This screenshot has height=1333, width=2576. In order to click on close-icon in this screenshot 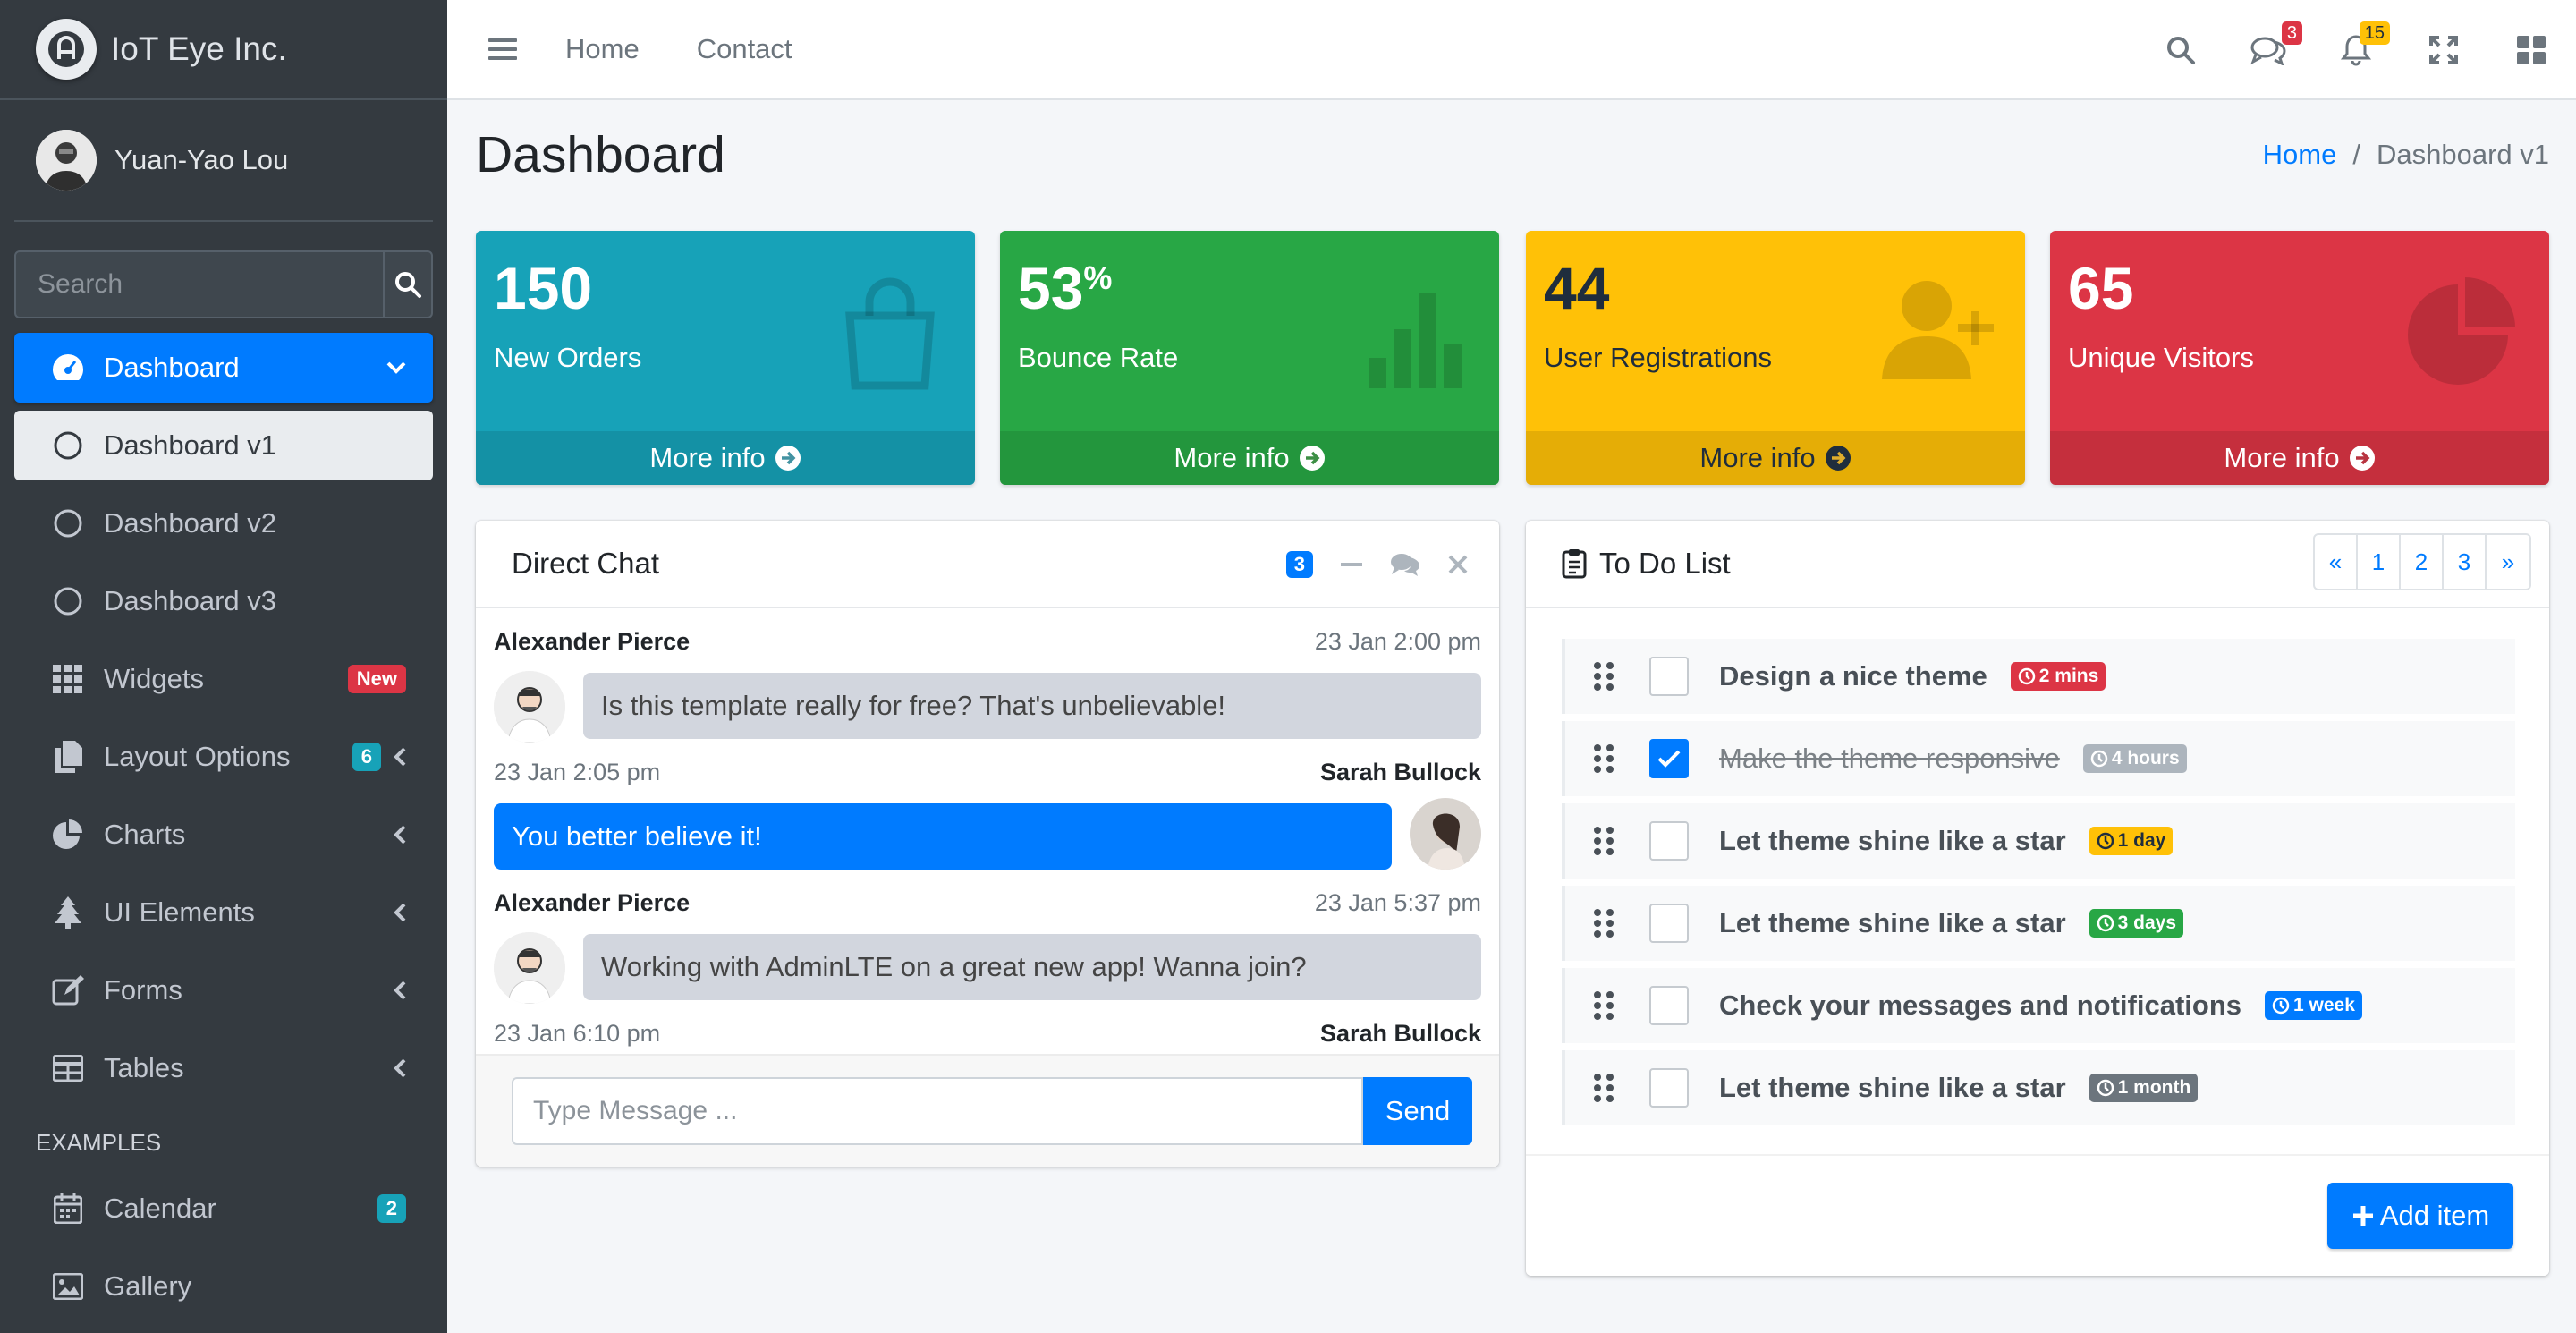, I will do `click(1458, 564)`.